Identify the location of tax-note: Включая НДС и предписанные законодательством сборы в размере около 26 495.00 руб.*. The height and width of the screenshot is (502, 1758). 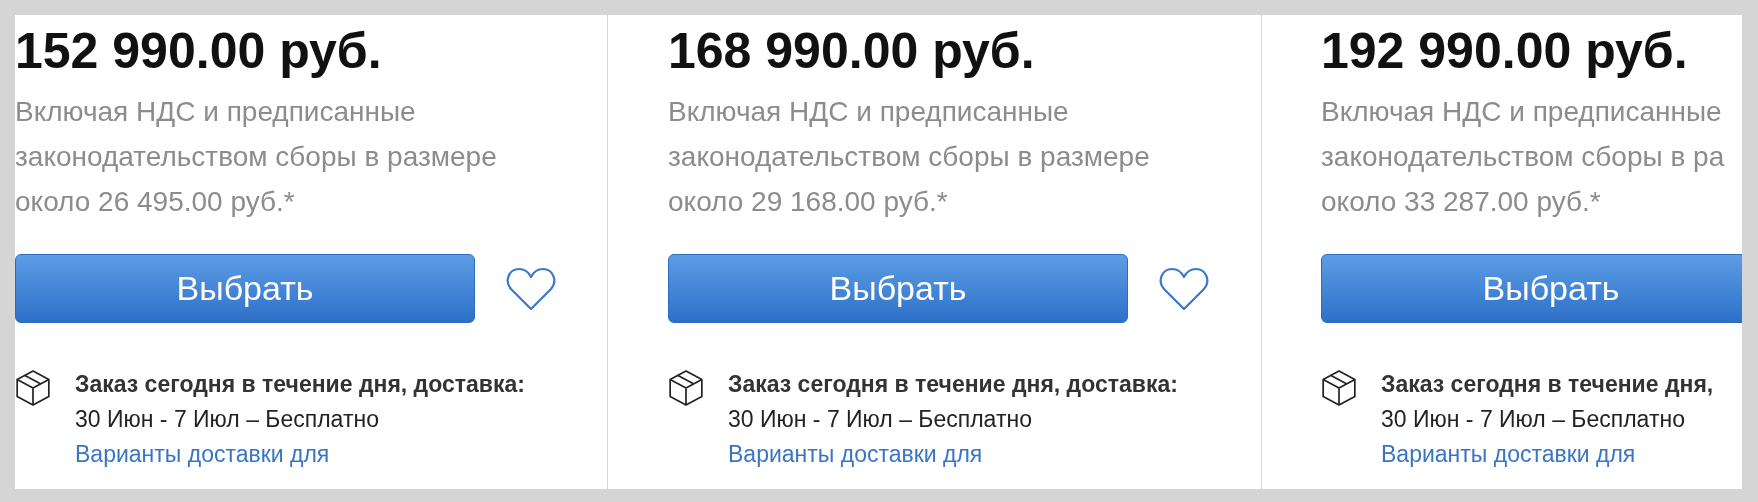
(256, 157).